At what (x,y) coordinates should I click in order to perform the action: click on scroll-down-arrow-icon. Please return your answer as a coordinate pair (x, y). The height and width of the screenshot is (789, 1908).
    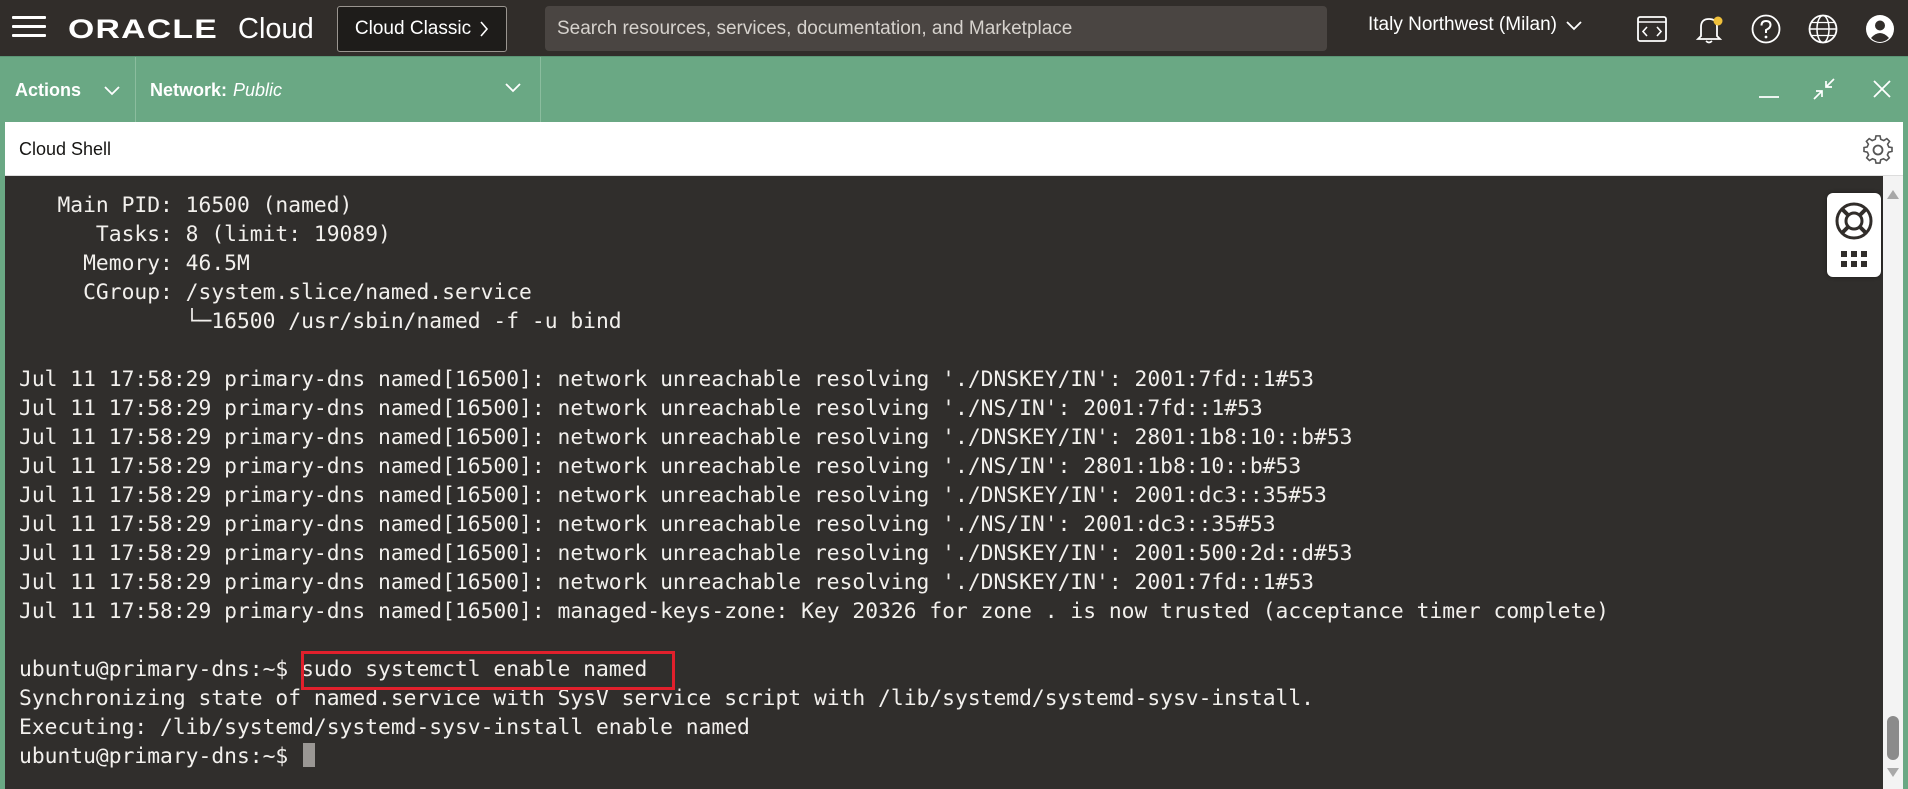
    Looking at the image, I should click on (1893, 772).